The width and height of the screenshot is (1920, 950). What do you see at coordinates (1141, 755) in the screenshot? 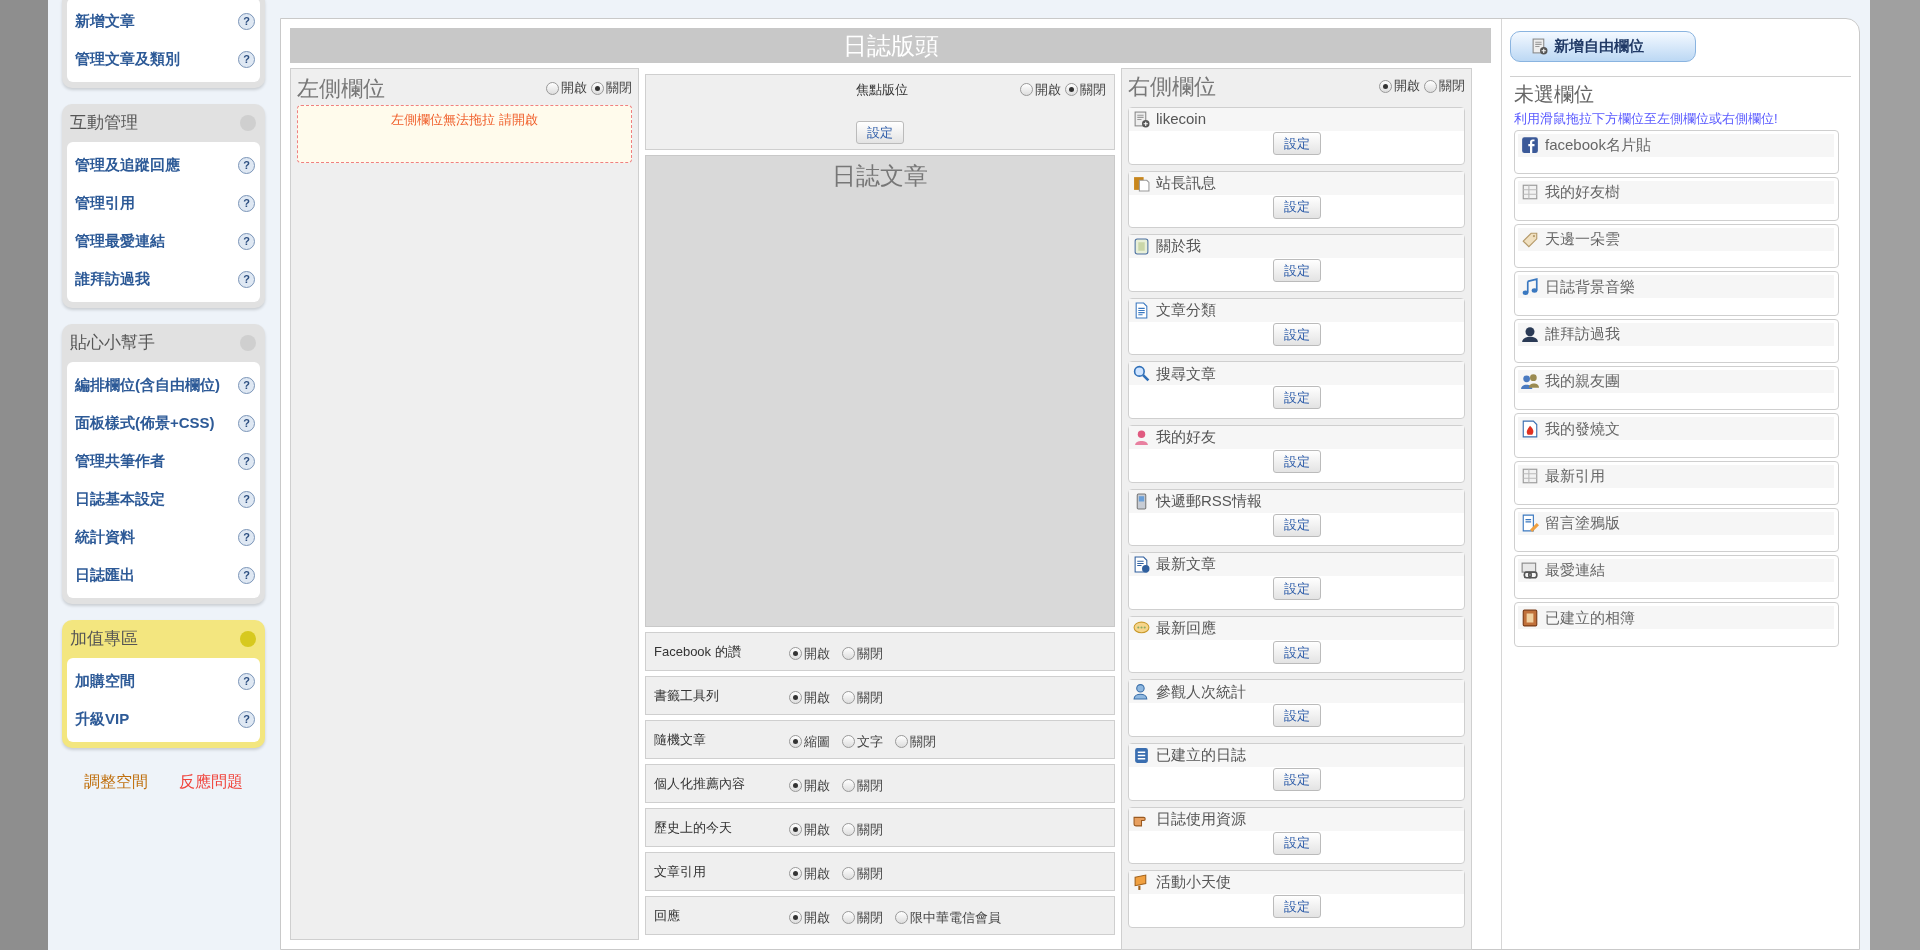
I see `list-icon` at bounding box center [1141, 755].